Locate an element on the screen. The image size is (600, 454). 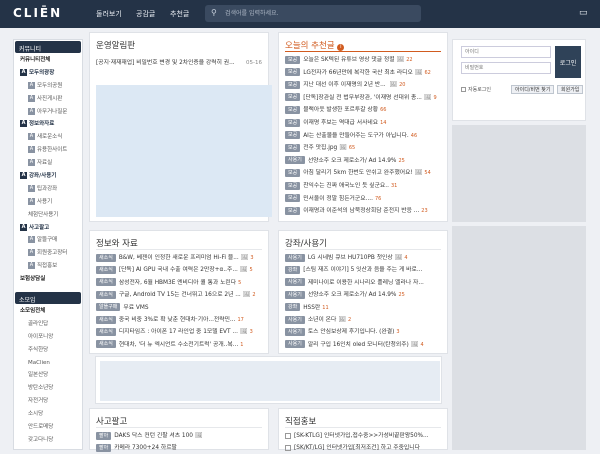
list-item: 모공 지난 대선 이후 이재명의 2년 반... 🖼 20 is located at coordinates (363, 85).